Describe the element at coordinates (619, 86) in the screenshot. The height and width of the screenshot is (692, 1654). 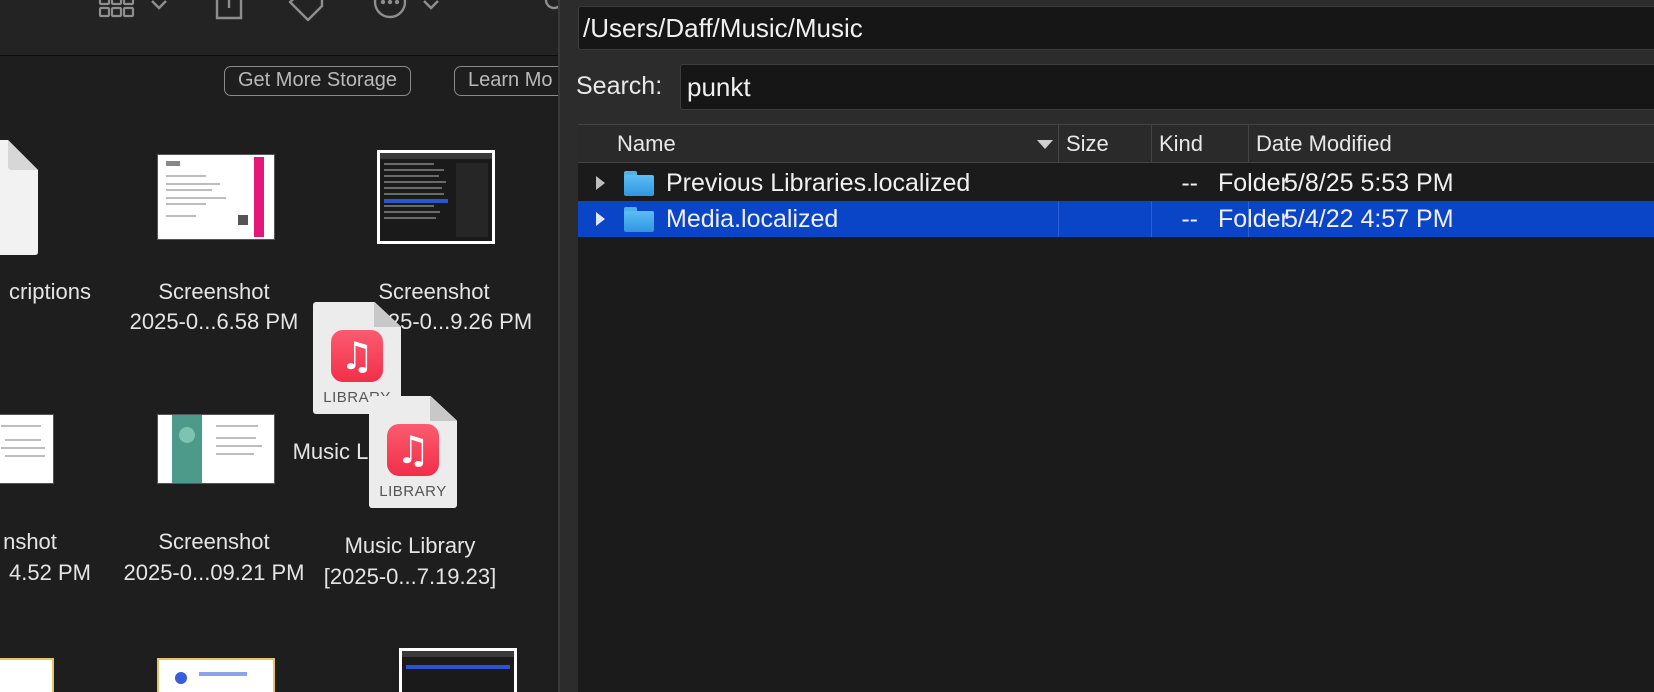
I see `search-label: Search:` at that location.